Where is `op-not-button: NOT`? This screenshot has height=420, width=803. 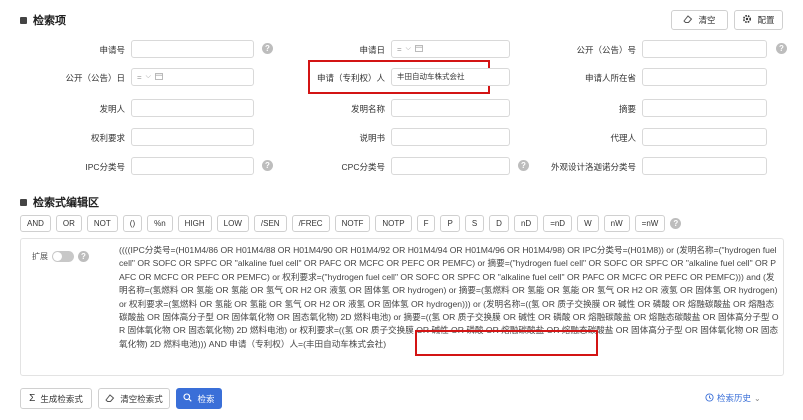
op-not-button: NOT is located at coordinates (102, 223).